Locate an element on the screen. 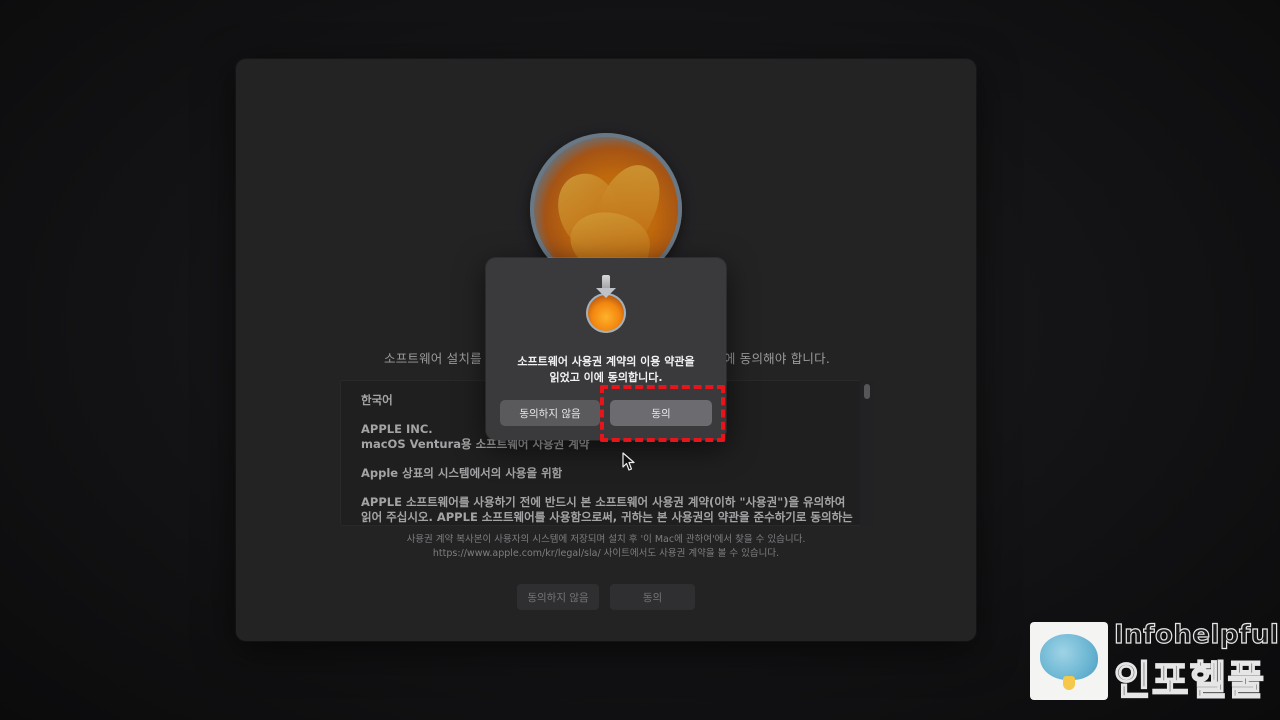 The width and height of the screenshot is (1280, 720). dialog-message-line1: 소프트웨어 사용권 계약의 이용 약관을 is located at coordinates (606, 361).